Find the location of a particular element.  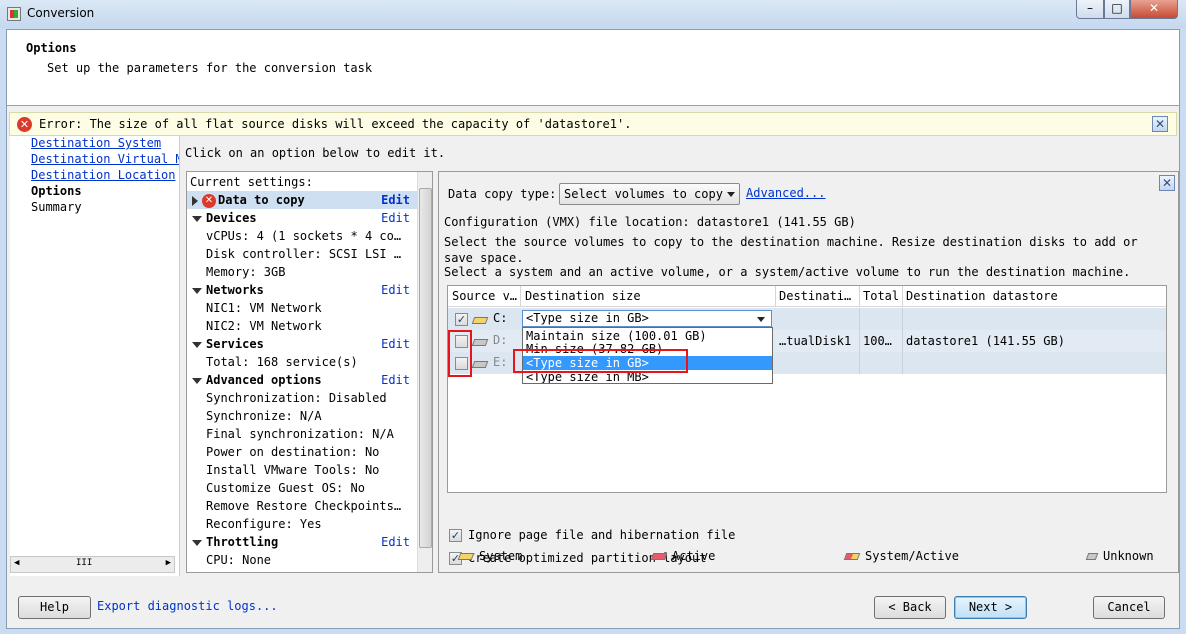

settings-header: Current settings: is located at coordinates (251, 182).